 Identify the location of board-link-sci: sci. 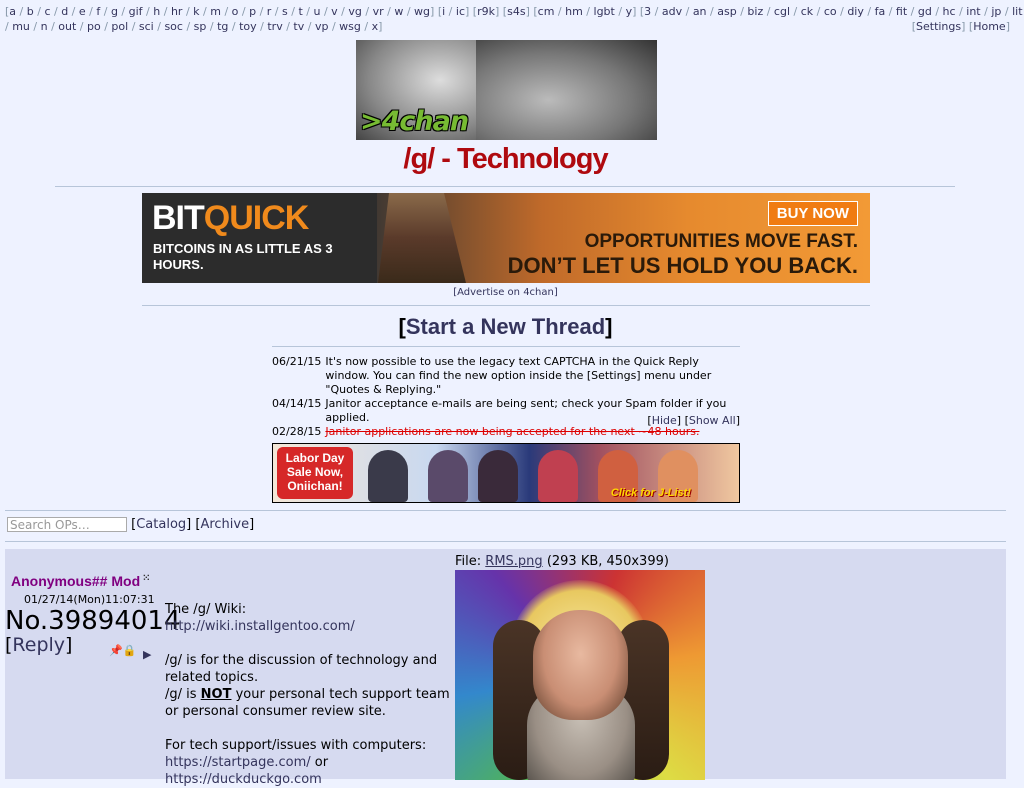
(146, 26).